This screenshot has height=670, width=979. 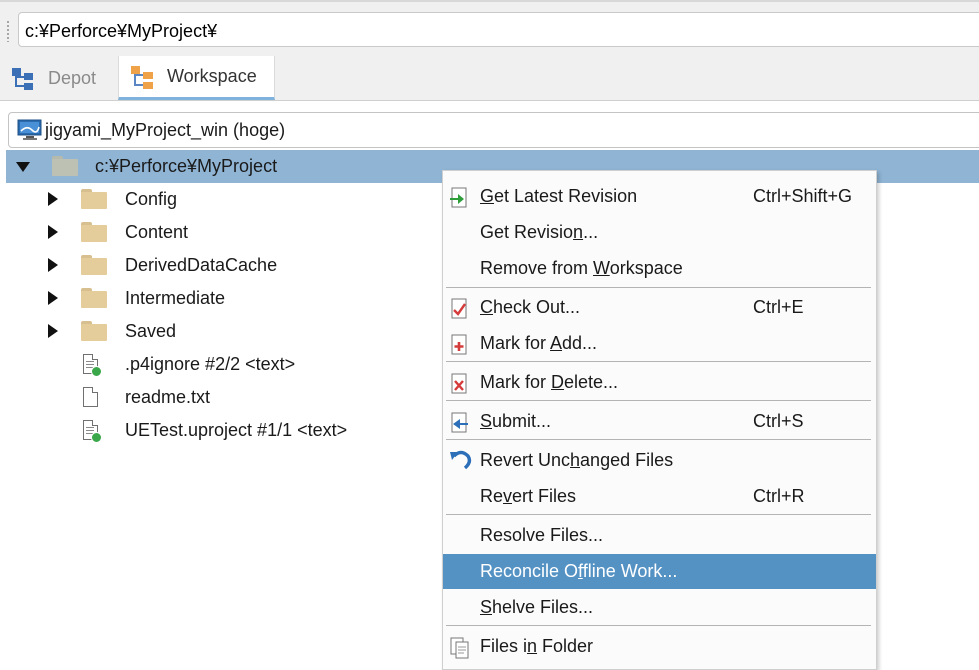 What do you see at coordinates (459, 648) in the screenshot?
I see `files-in-folder-icon` at bounding box center [459, 648].